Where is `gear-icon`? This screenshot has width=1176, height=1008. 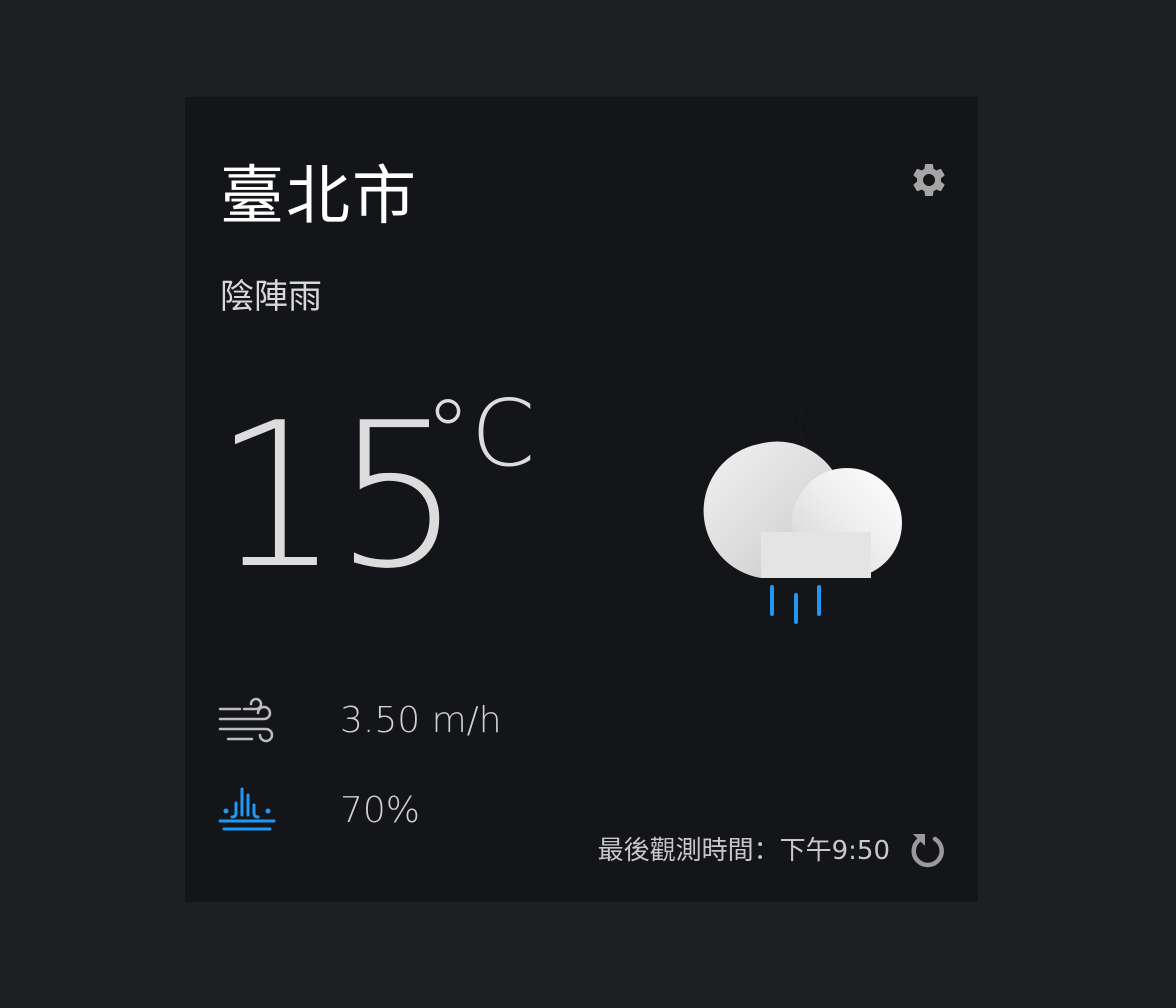 gear-icon is located at coordinates (929, 180).